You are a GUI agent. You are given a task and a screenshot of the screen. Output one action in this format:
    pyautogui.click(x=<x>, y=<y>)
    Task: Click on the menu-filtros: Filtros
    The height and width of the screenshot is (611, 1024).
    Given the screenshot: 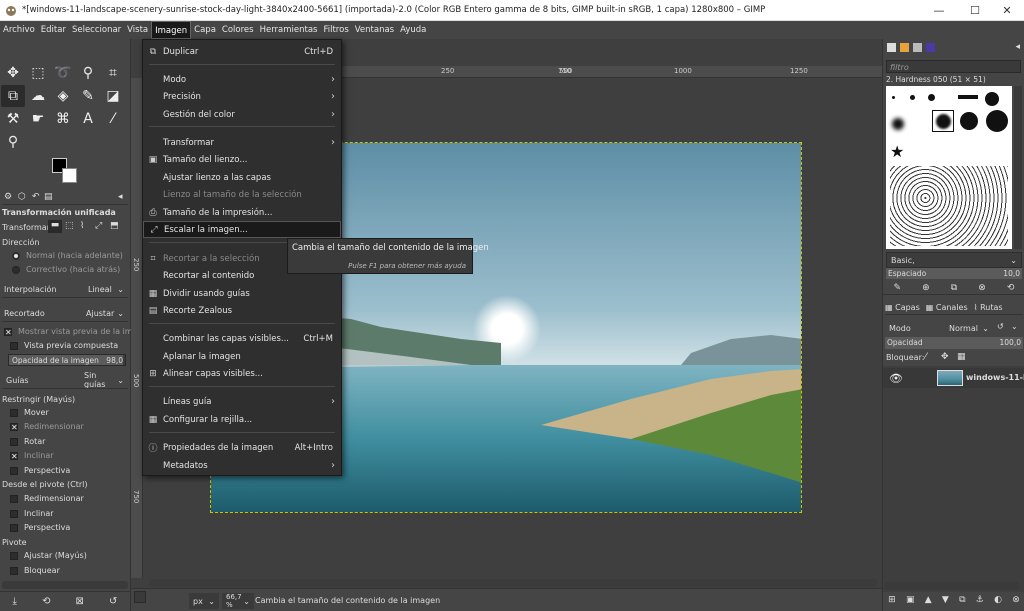 What is the action you would take?
    pyautogui.click(x=335, y=30)
    